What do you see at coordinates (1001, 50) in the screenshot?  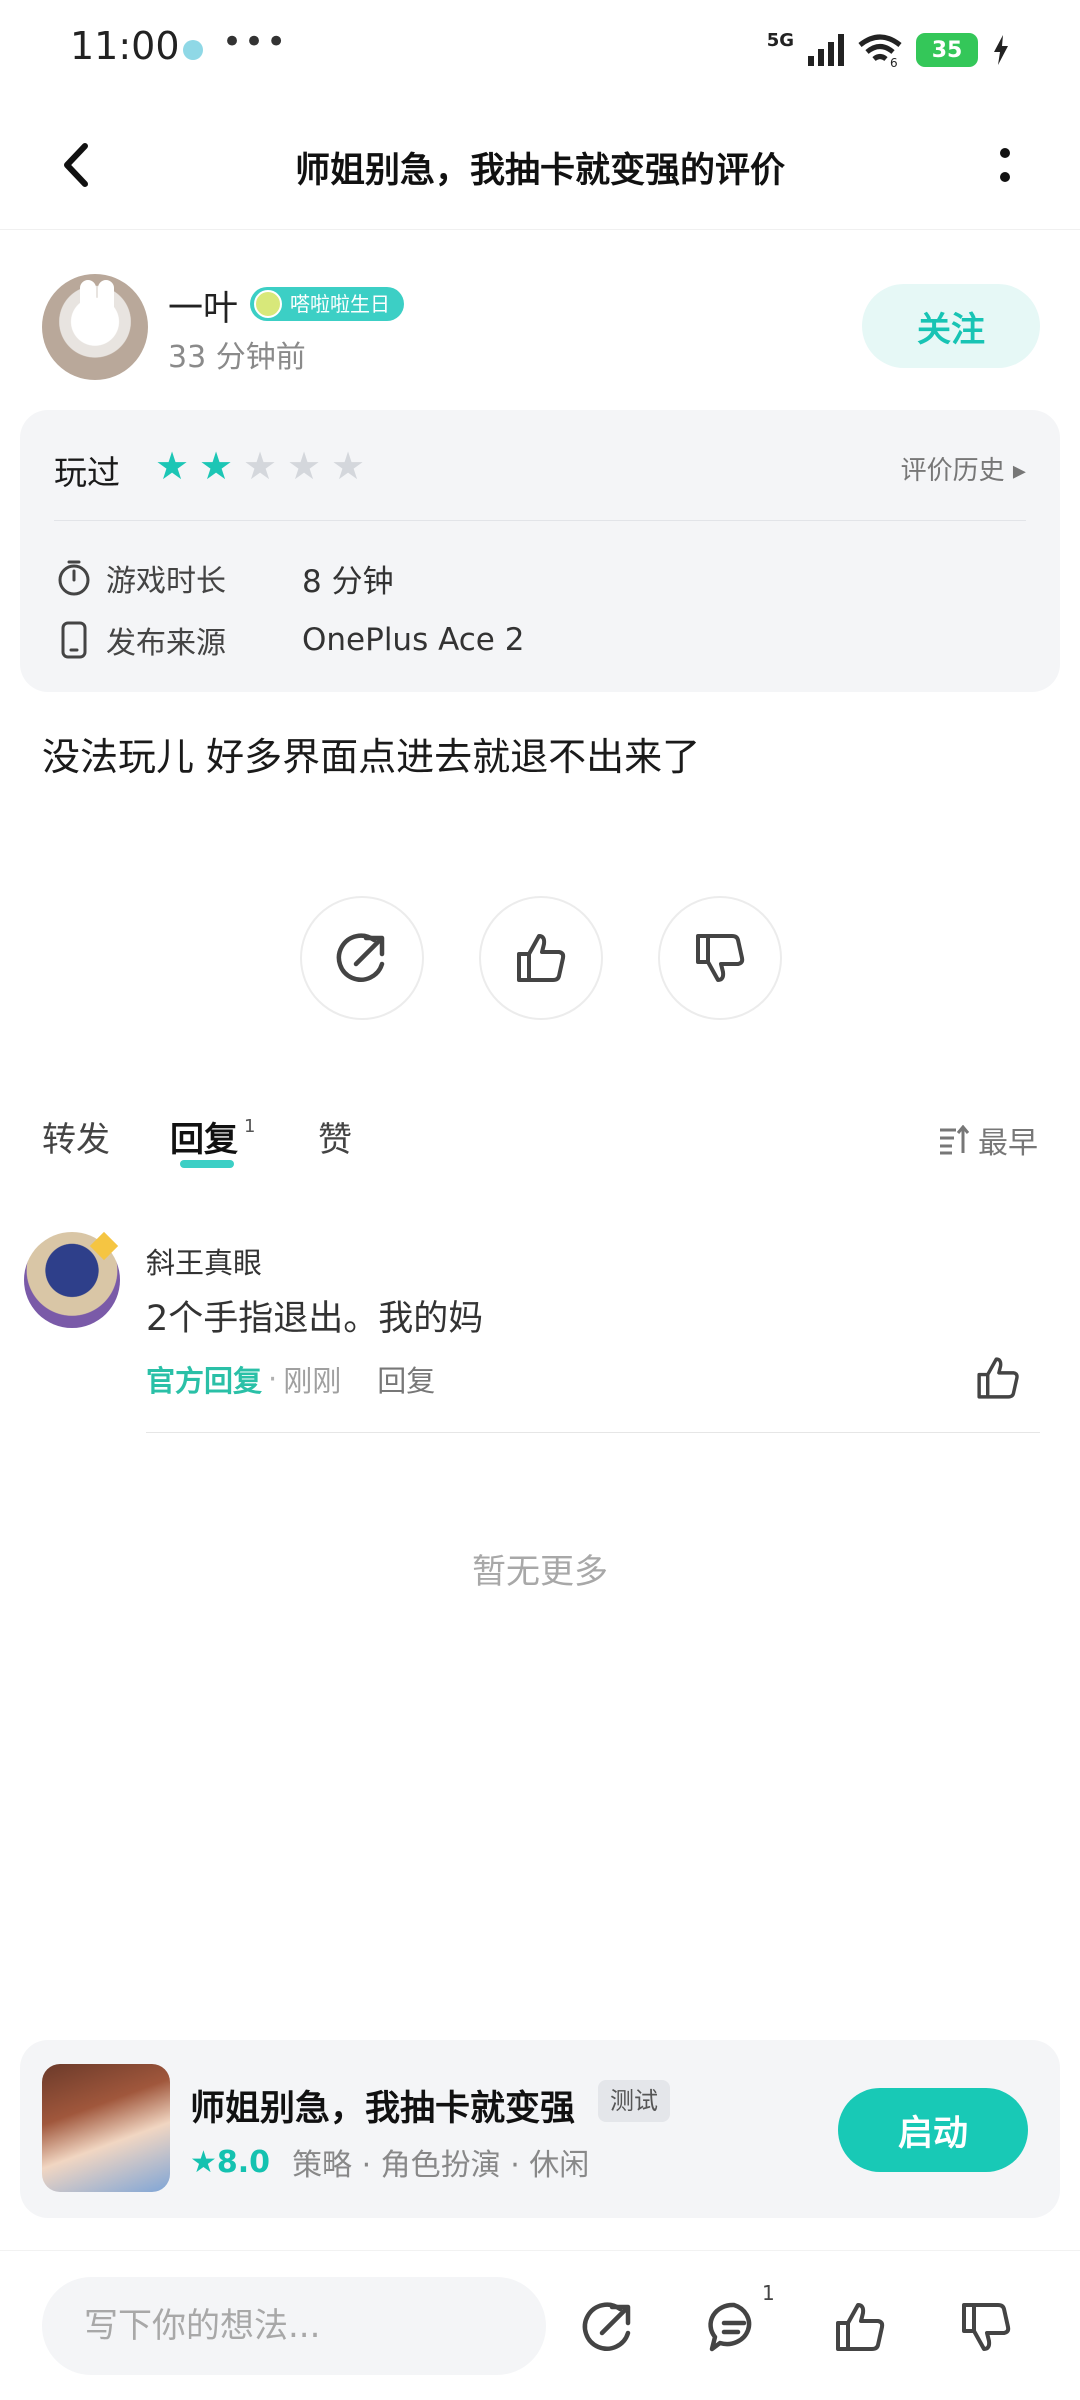 I see `charging-icon` at bounding box center [1001, 50].